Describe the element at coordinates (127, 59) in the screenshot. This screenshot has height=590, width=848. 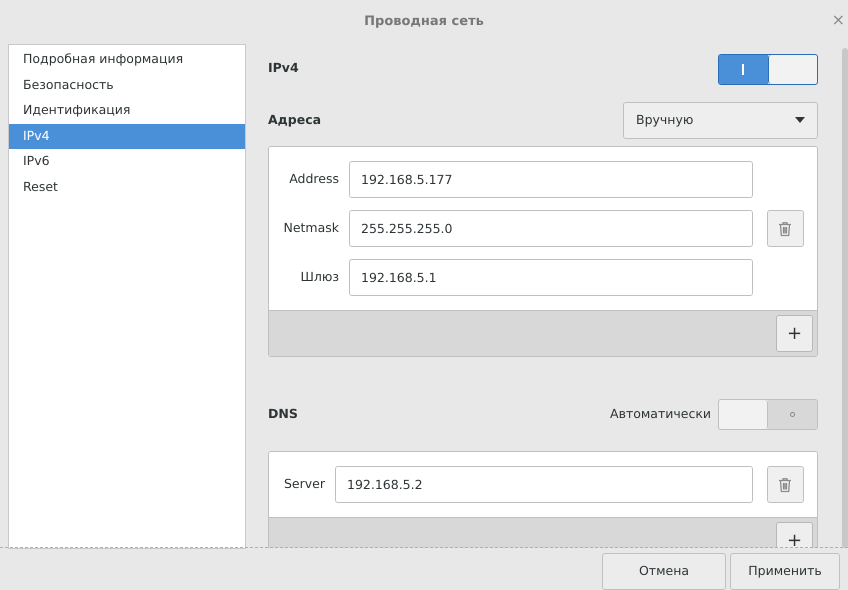
I see `sidebar-item: Подробная информация` at that location.